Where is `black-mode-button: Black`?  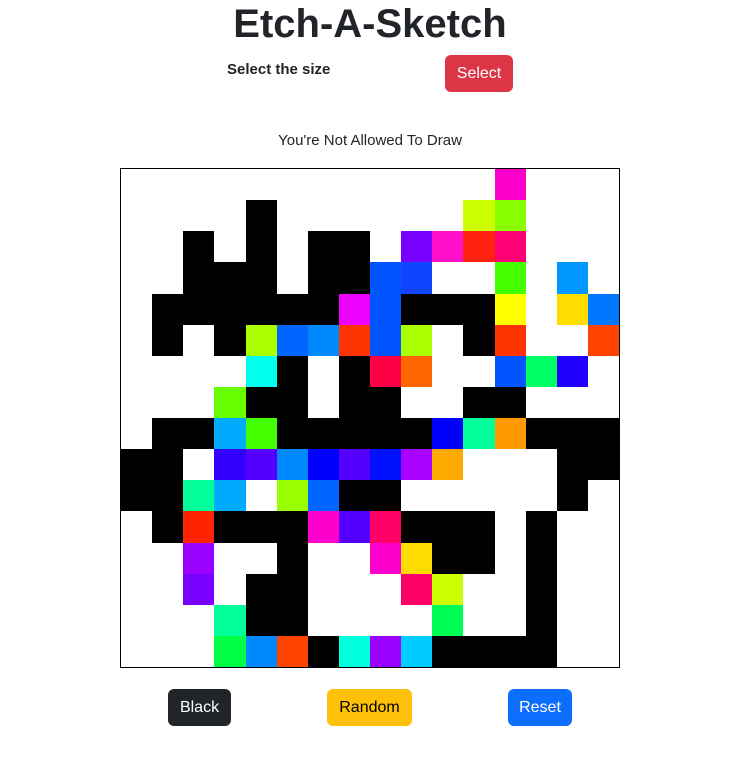
black-mode-button: Black is located at coordinates (199, 707).